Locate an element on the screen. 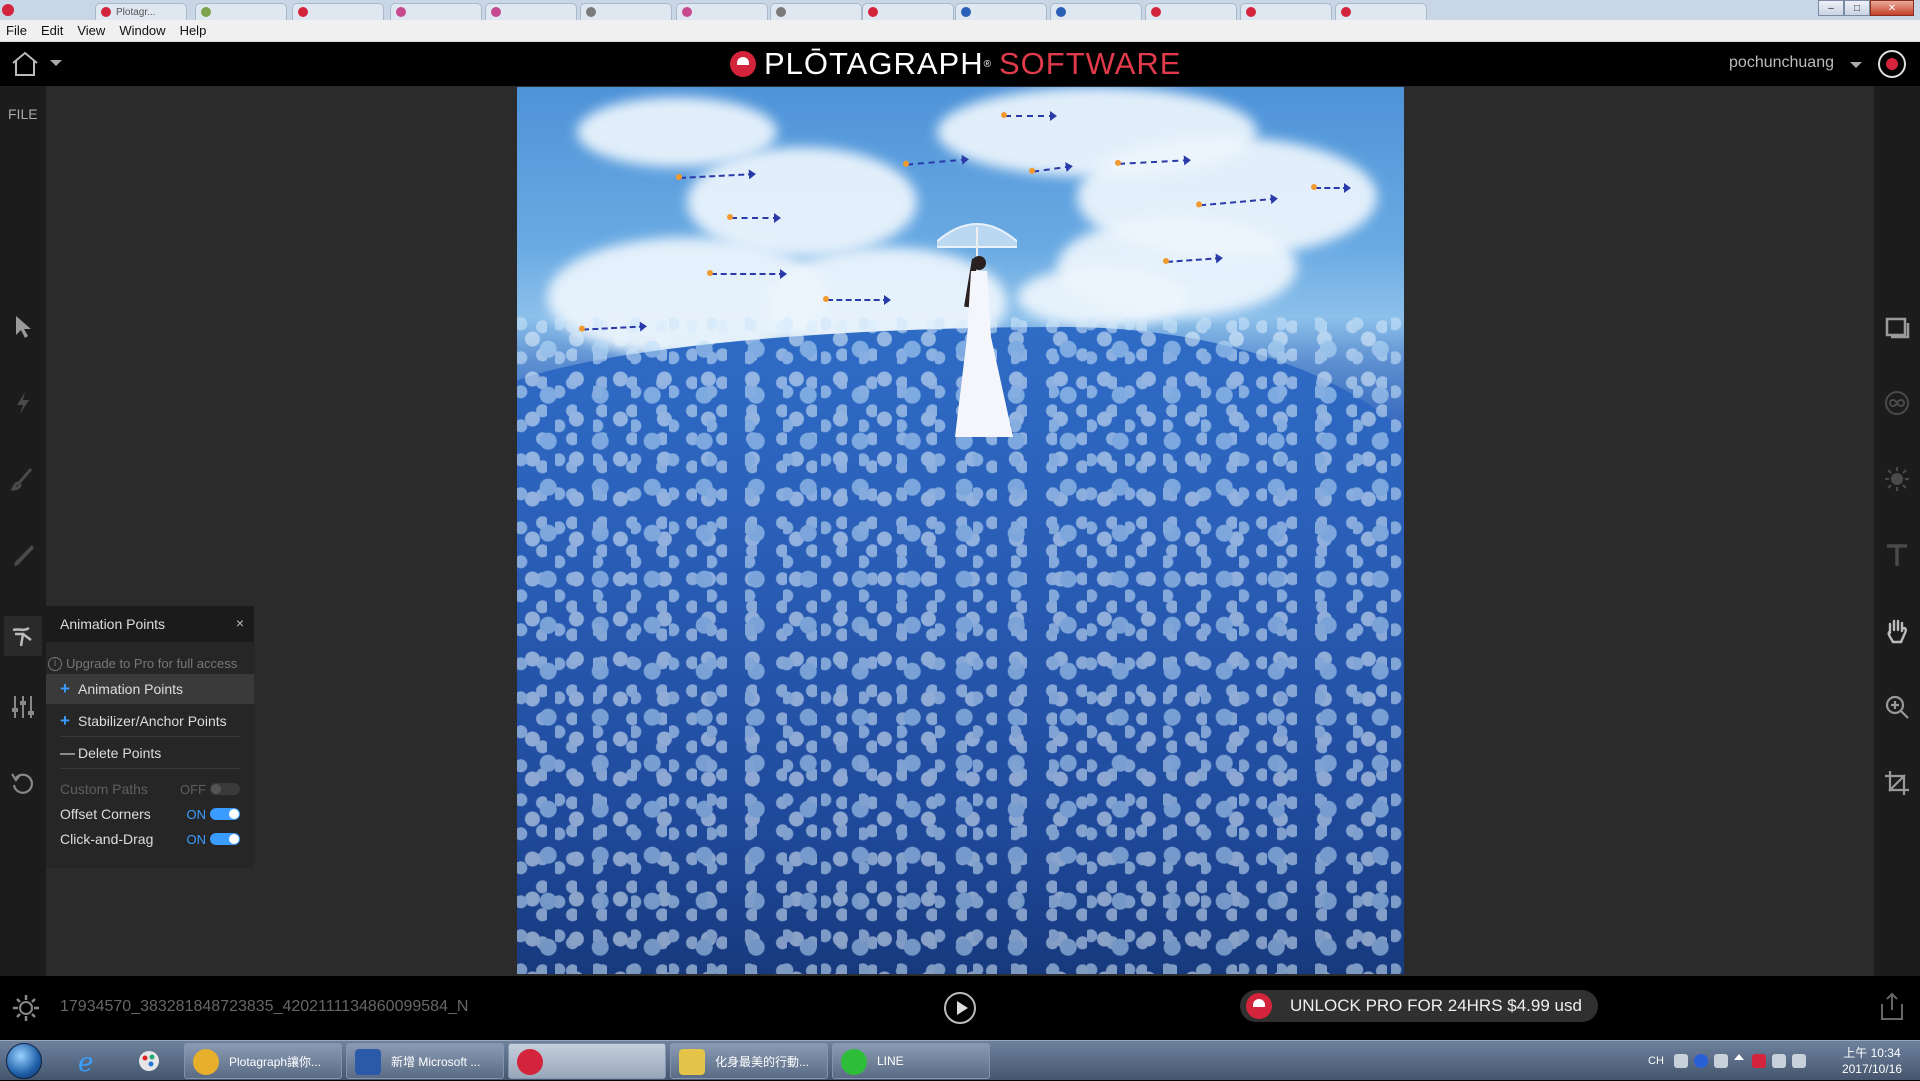  right-toolbar is located at coordinates (1897, 531).